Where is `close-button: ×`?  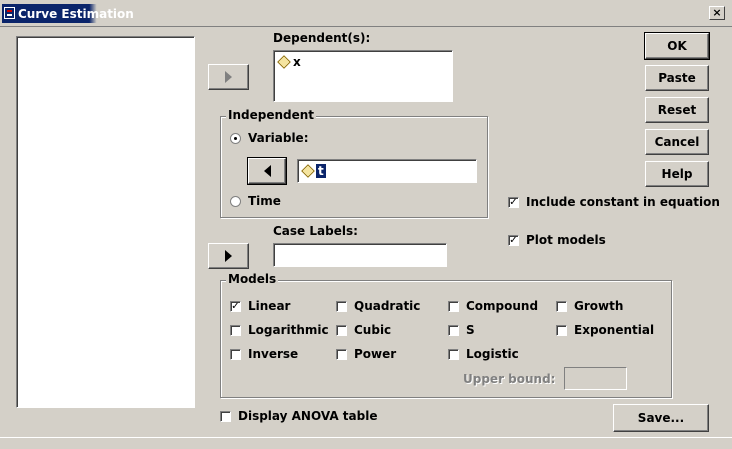
close-button: × is located at coordinates (717, 13).